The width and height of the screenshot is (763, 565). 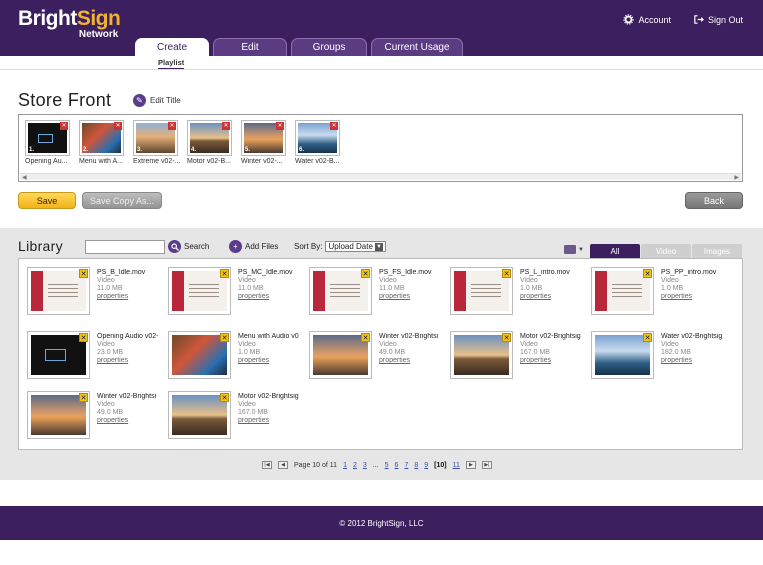 I want to click on sign-out-link: Sign Out, so click(x=718, y=19).